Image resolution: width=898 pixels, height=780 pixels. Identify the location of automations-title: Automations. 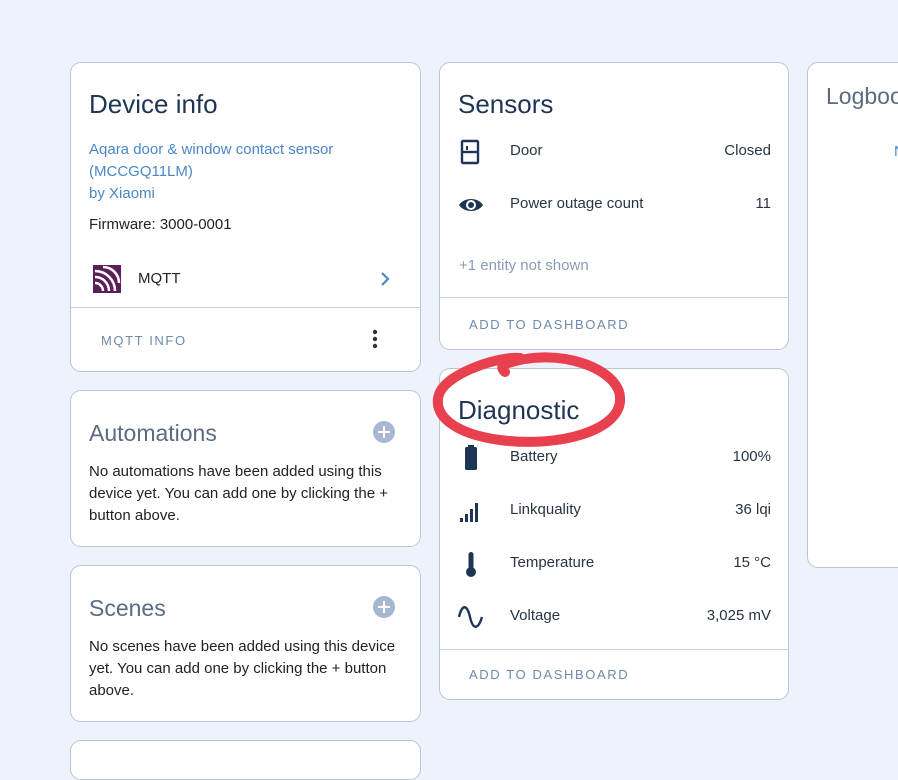
(153, 433).